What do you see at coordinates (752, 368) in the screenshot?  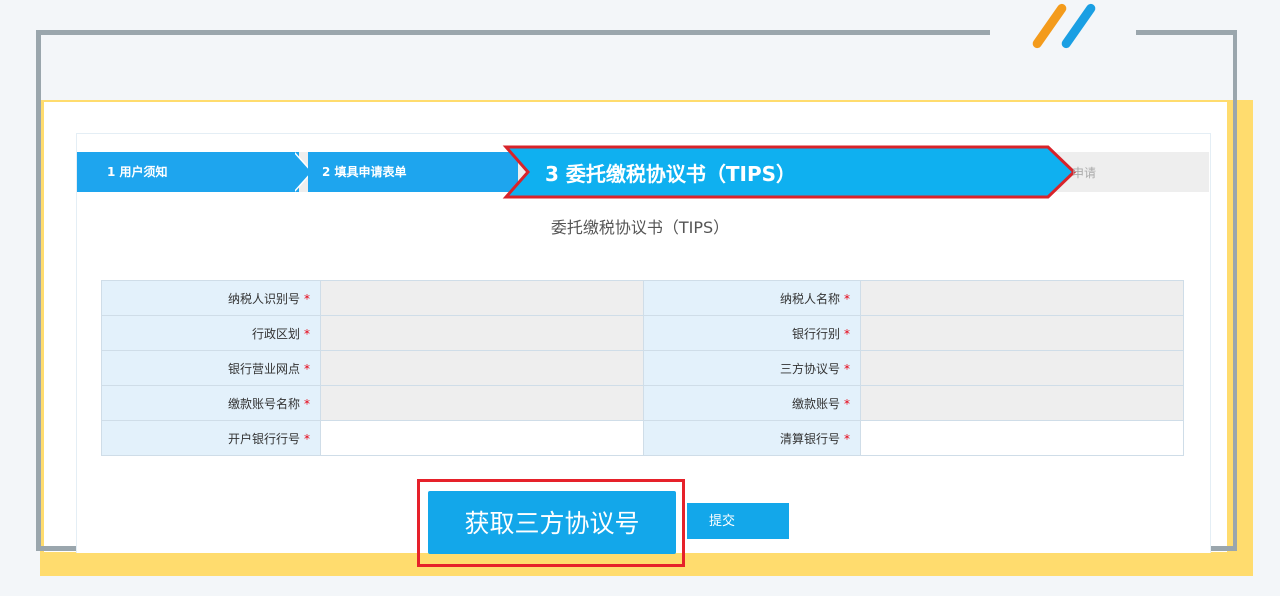 I see `field-label: 三方协议号 *` at bounding box center [752, 368].